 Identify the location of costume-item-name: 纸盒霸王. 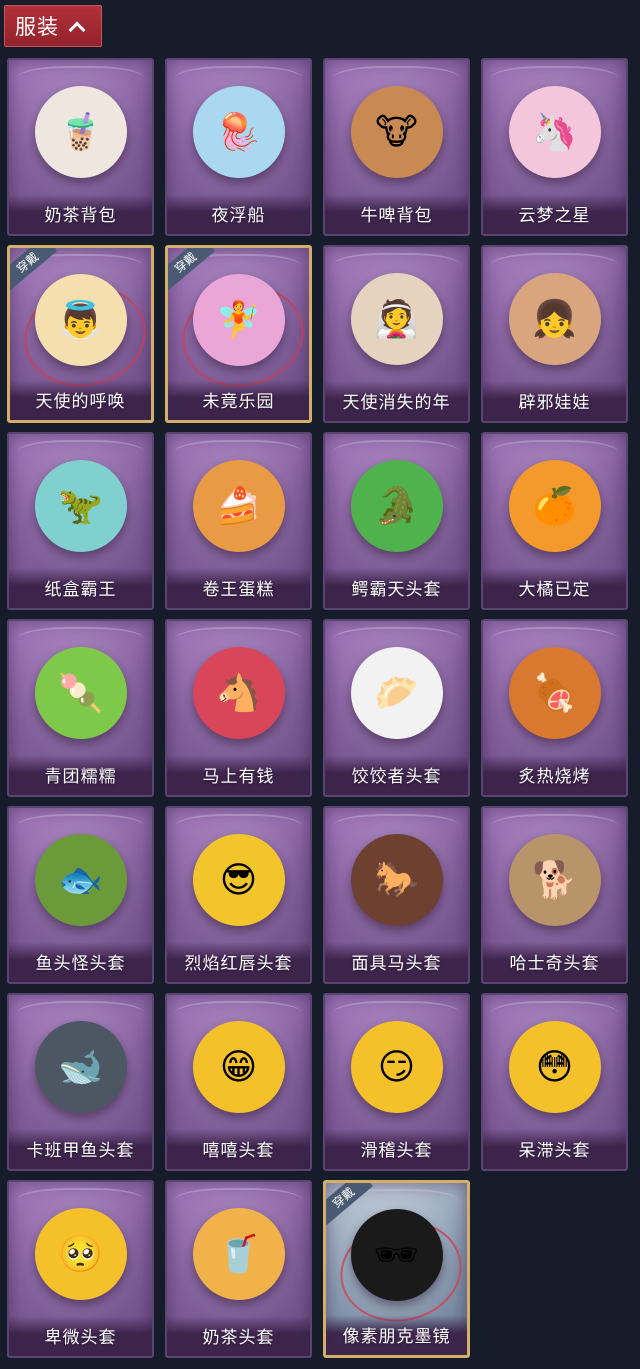
(80, 588).